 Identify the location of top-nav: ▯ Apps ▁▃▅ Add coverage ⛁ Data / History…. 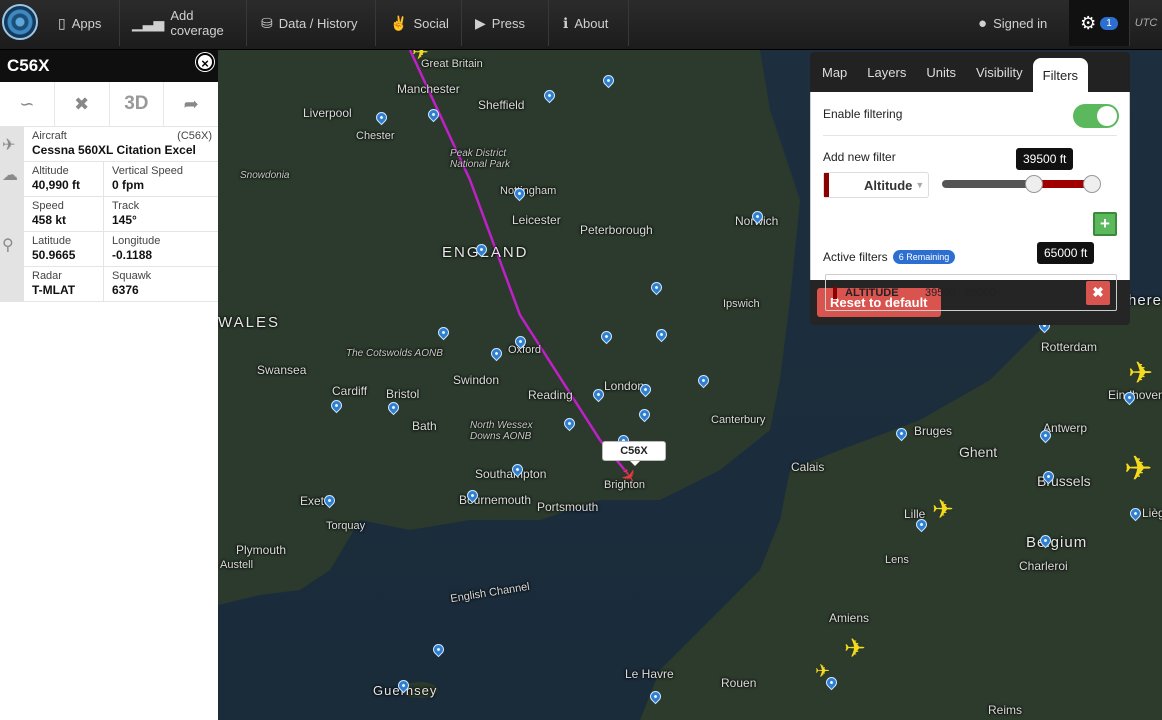
(581, 25).